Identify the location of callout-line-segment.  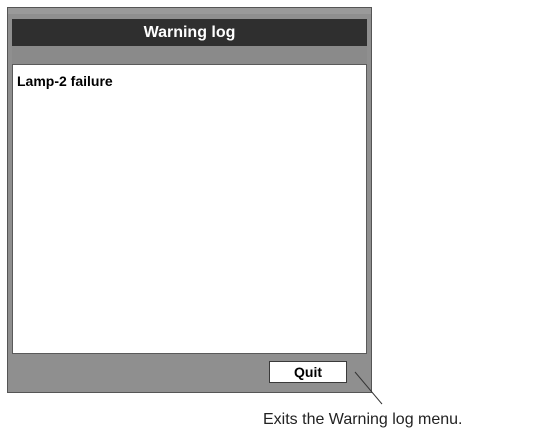
(368, 388).